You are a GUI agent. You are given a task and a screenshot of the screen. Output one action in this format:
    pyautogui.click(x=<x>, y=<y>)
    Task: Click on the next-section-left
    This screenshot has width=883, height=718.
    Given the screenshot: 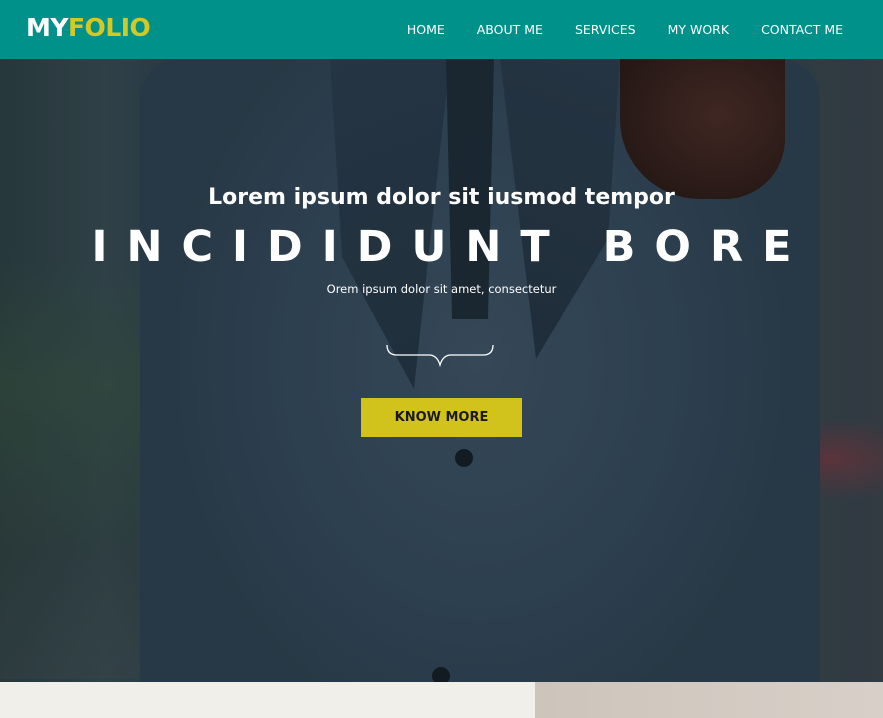 What is the action you would take?
    pyautogui.click(x=267, y=700)
    